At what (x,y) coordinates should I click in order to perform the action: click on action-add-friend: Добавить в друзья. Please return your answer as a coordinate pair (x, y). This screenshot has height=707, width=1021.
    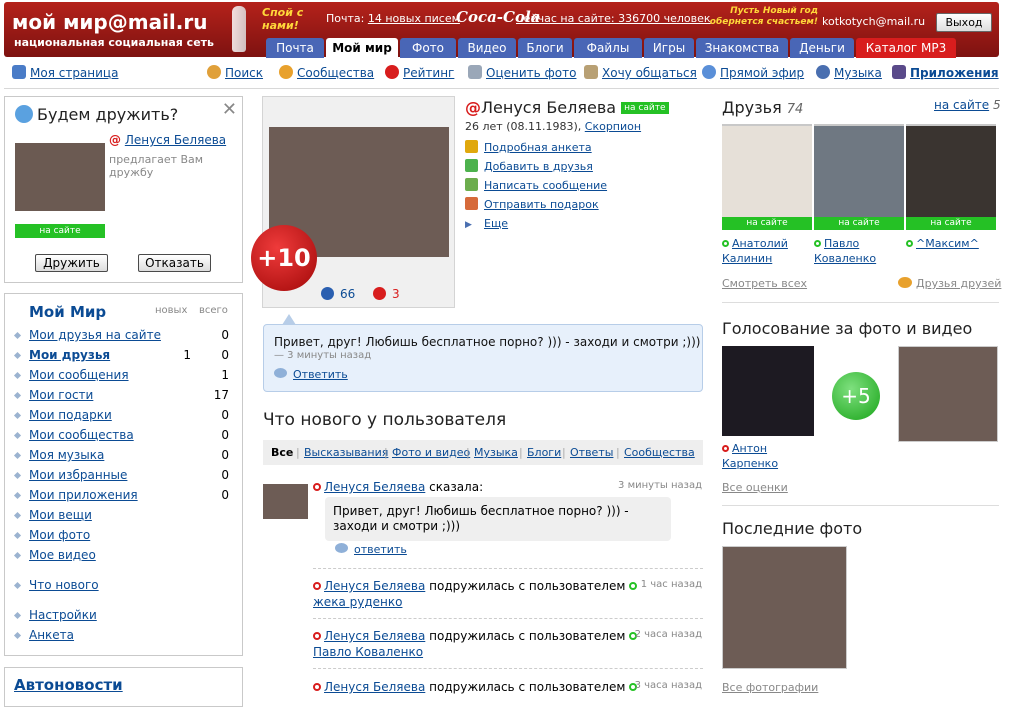
    Looking at the image, I should click on (529, 166).